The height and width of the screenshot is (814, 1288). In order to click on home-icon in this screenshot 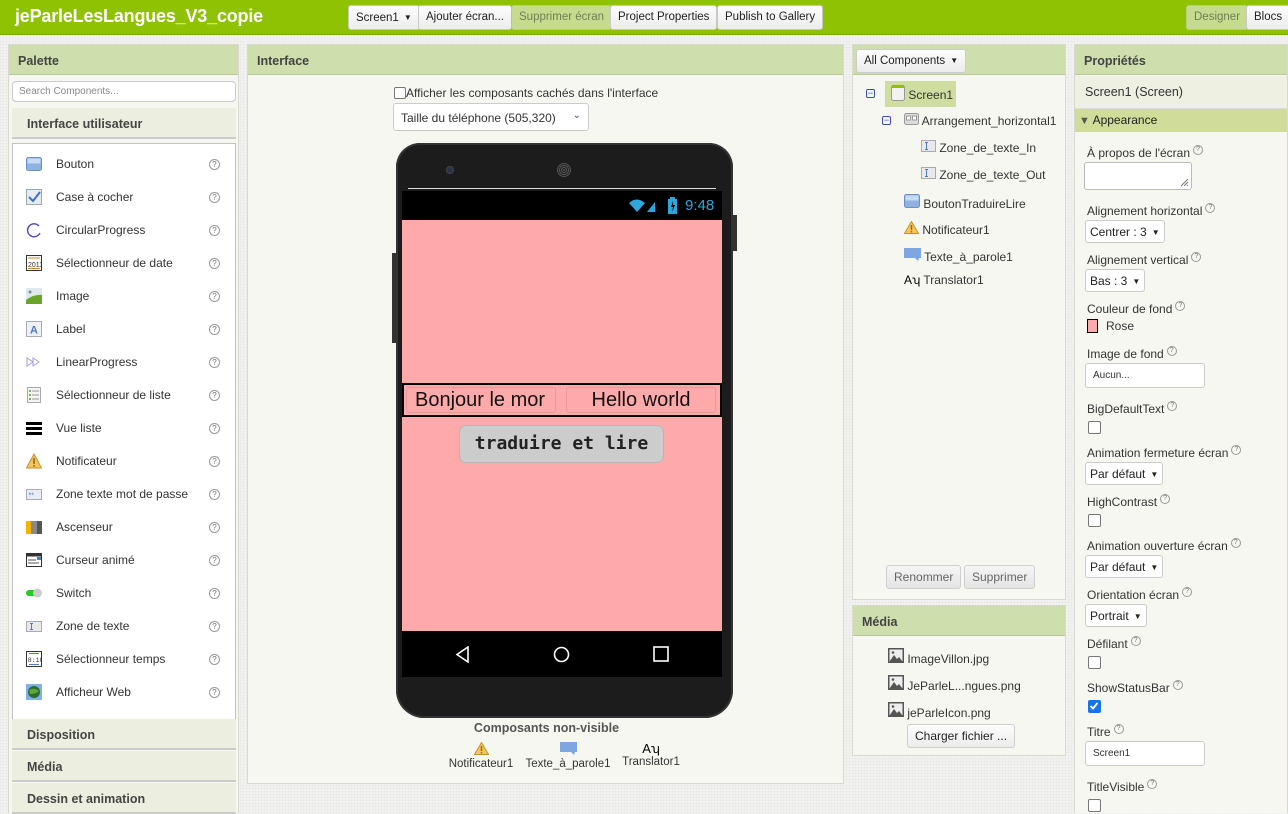, I will do `click(561, 654)`.